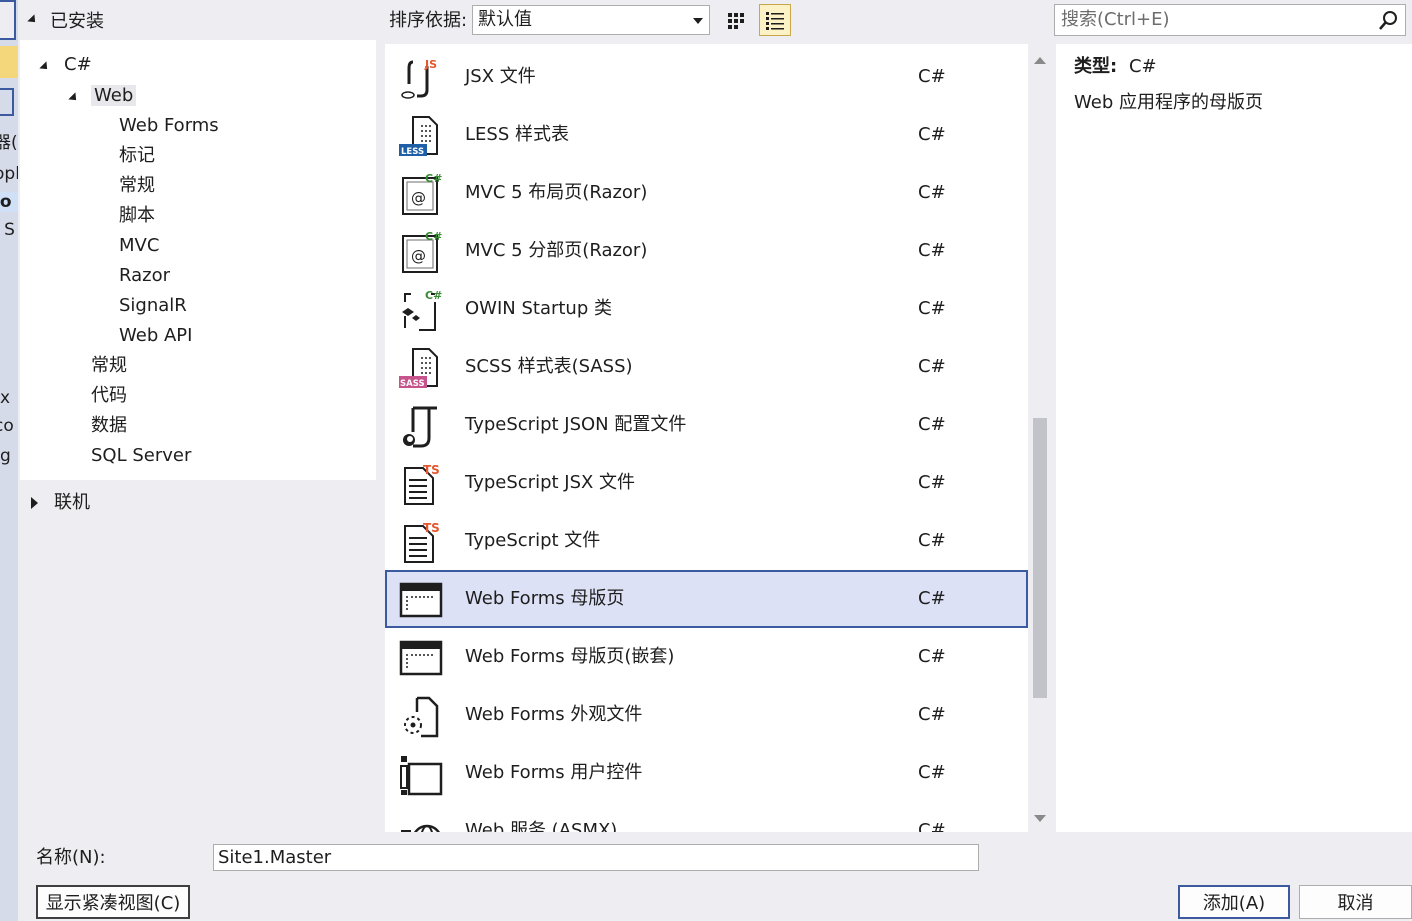 The width and height of the screenshot is (1412, 921). I want to click on name-field, so click(596, 857).